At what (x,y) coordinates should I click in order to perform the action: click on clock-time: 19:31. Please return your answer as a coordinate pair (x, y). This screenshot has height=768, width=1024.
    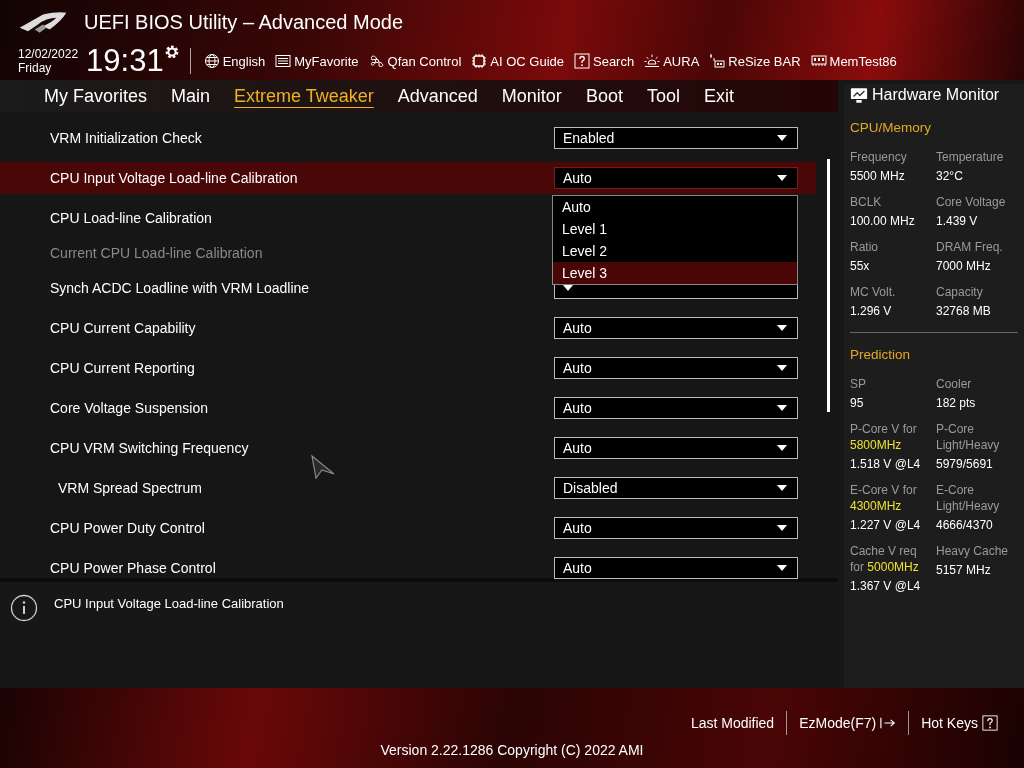
    Looking at the image, I should click on (125, 61).